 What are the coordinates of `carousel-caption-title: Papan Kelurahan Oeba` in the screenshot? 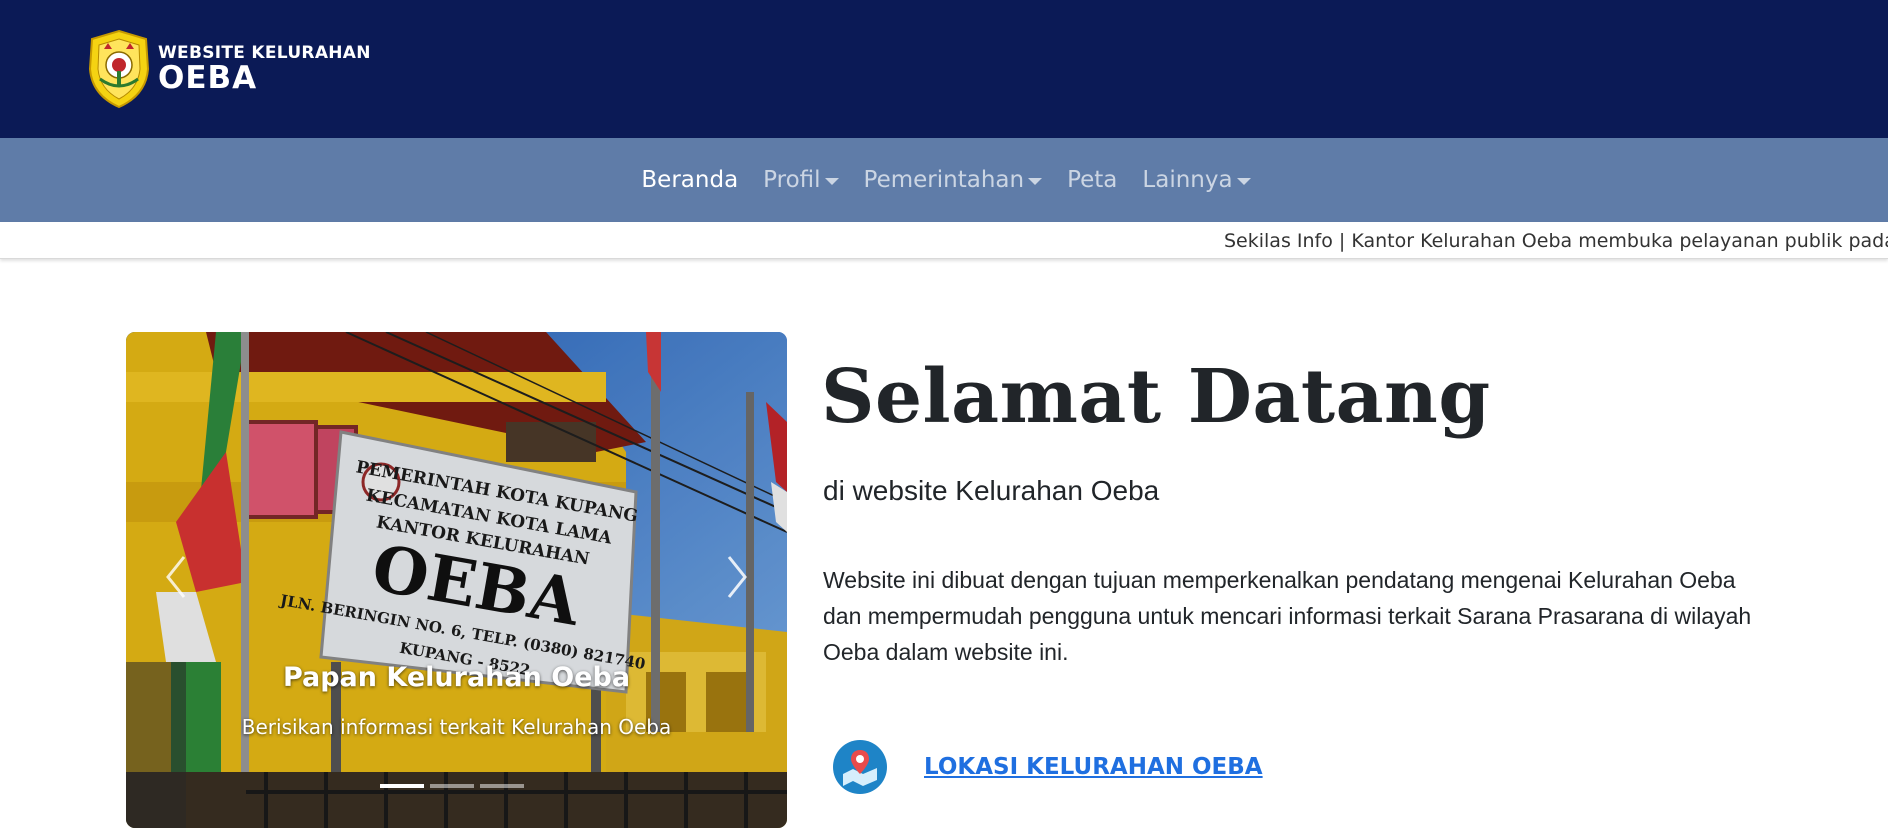 It's located at (456, 677).